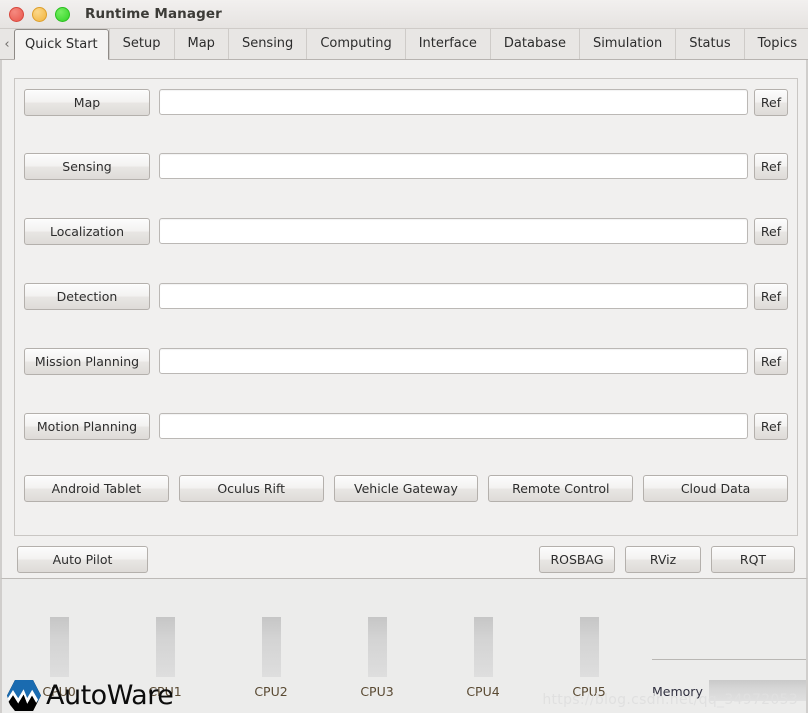 Image resolution: width=808 pixels, height=713 pixels. Describe the element at coordinates (771, 231) in the screenshot. I see `localization-ref-button: Ref` at that location.